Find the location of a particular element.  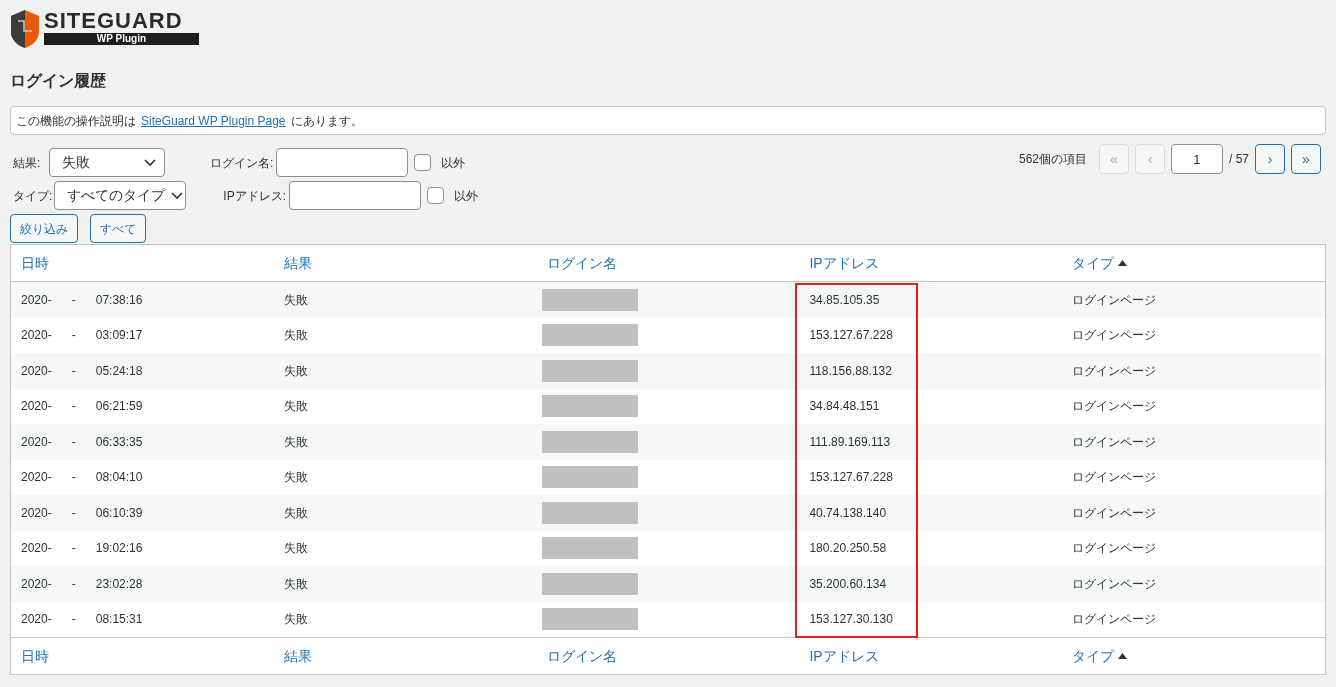

table-cell-text: 08:15:31 is located at coordinates (119, 620).